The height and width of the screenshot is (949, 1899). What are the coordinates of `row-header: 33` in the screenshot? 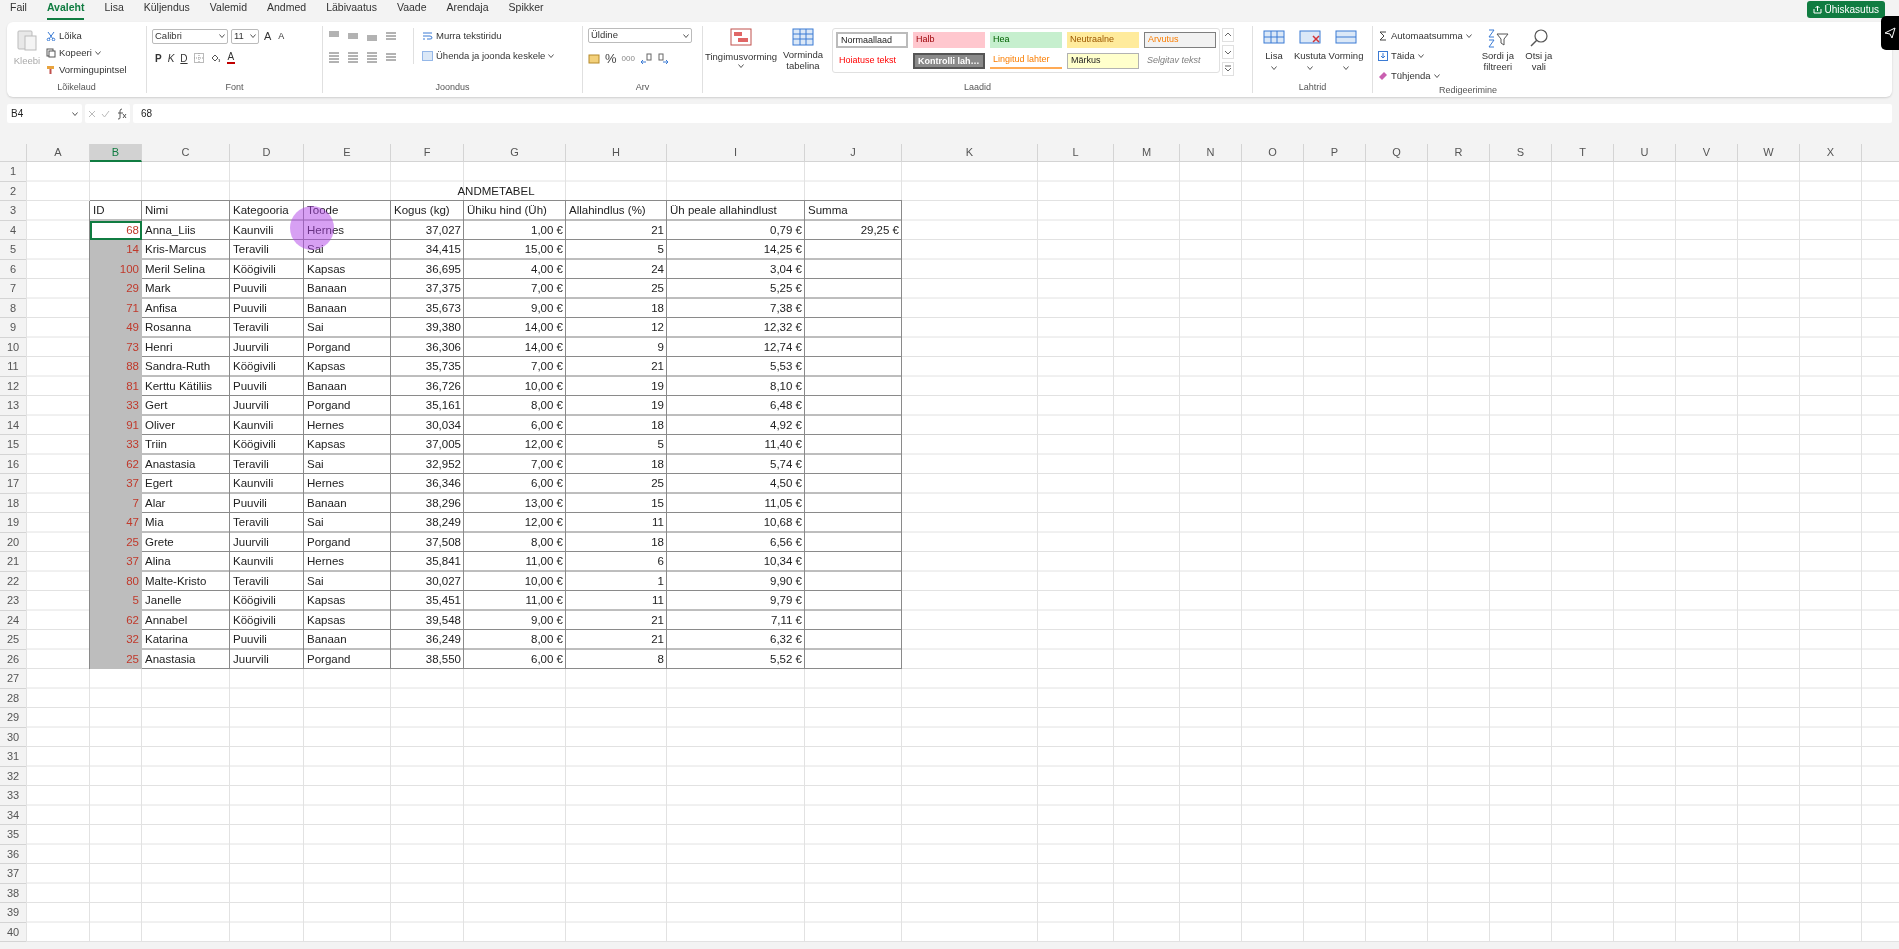 It's located at (13, 796).